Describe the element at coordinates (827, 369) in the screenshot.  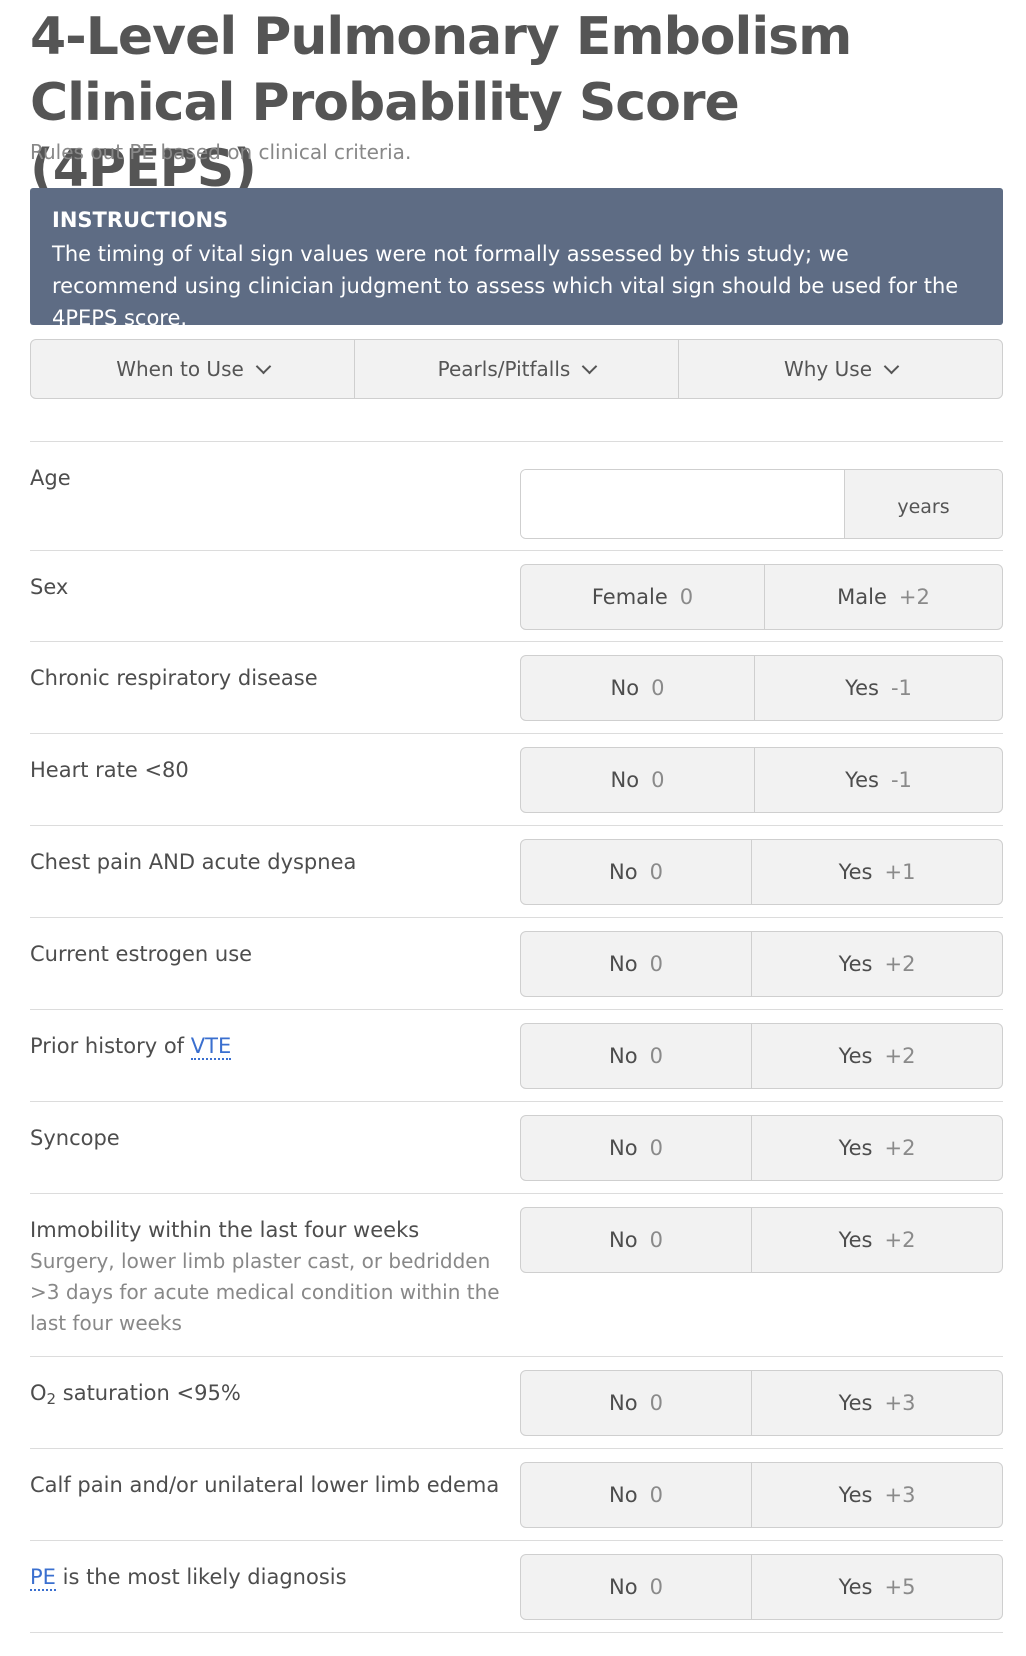
I see `tab-label: Why Use` at that location.